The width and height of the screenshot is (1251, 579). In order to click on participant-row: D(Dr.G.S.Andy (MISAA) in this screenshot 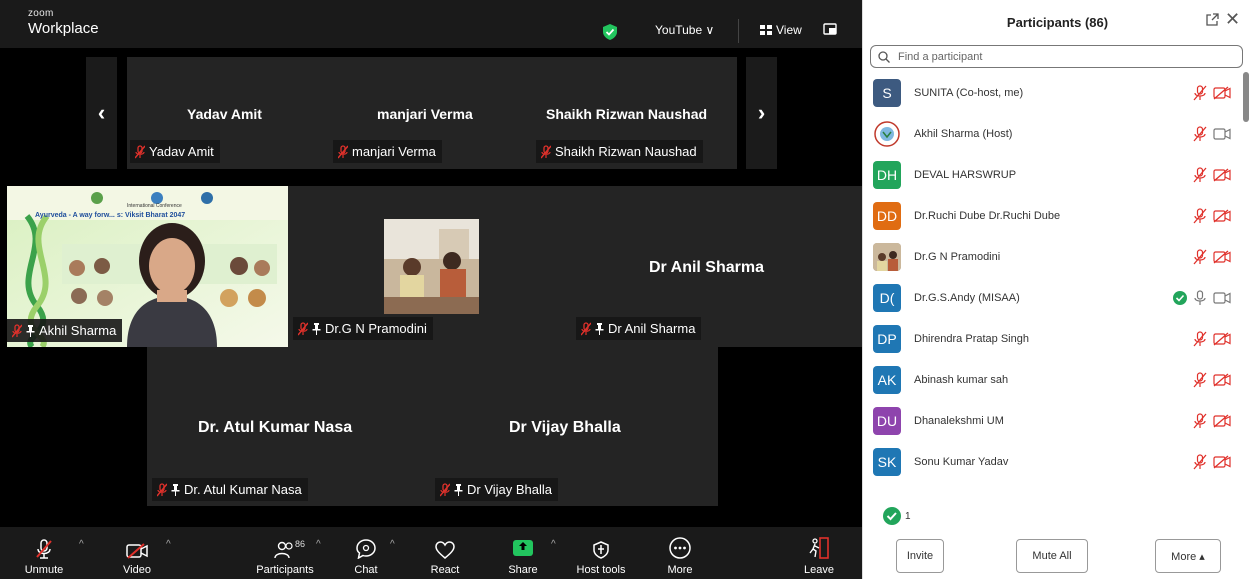, I will do `click(1053, 297)`.